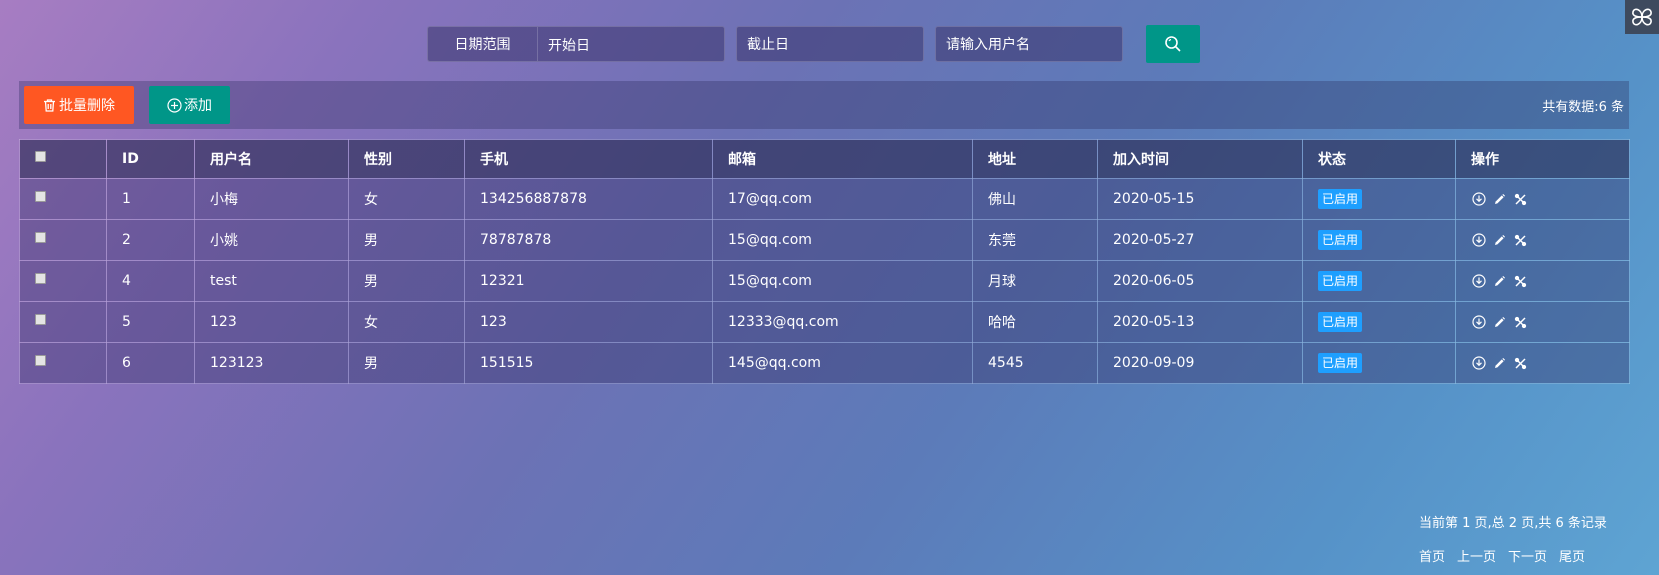  Describe the element at coordinates (406, 199) in the screenshot. I see `cell-gender: 女` at that location.